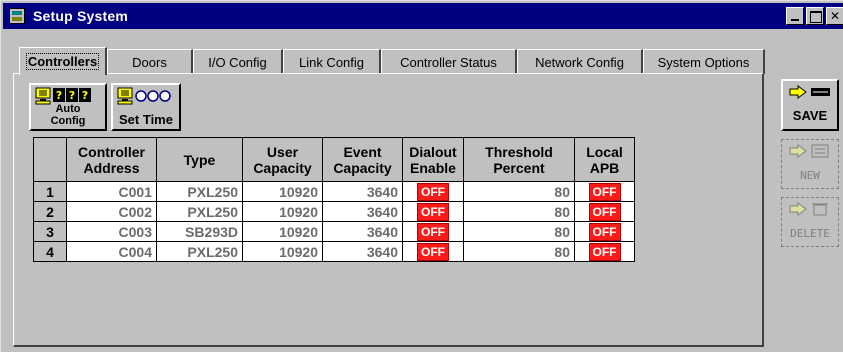 Image resolution: width=843 pixels, height=352 pixels. What do you see at coordinates (50, 191) in the screenshot?
I see `row-number: 1` at bounding box center [50, 191].